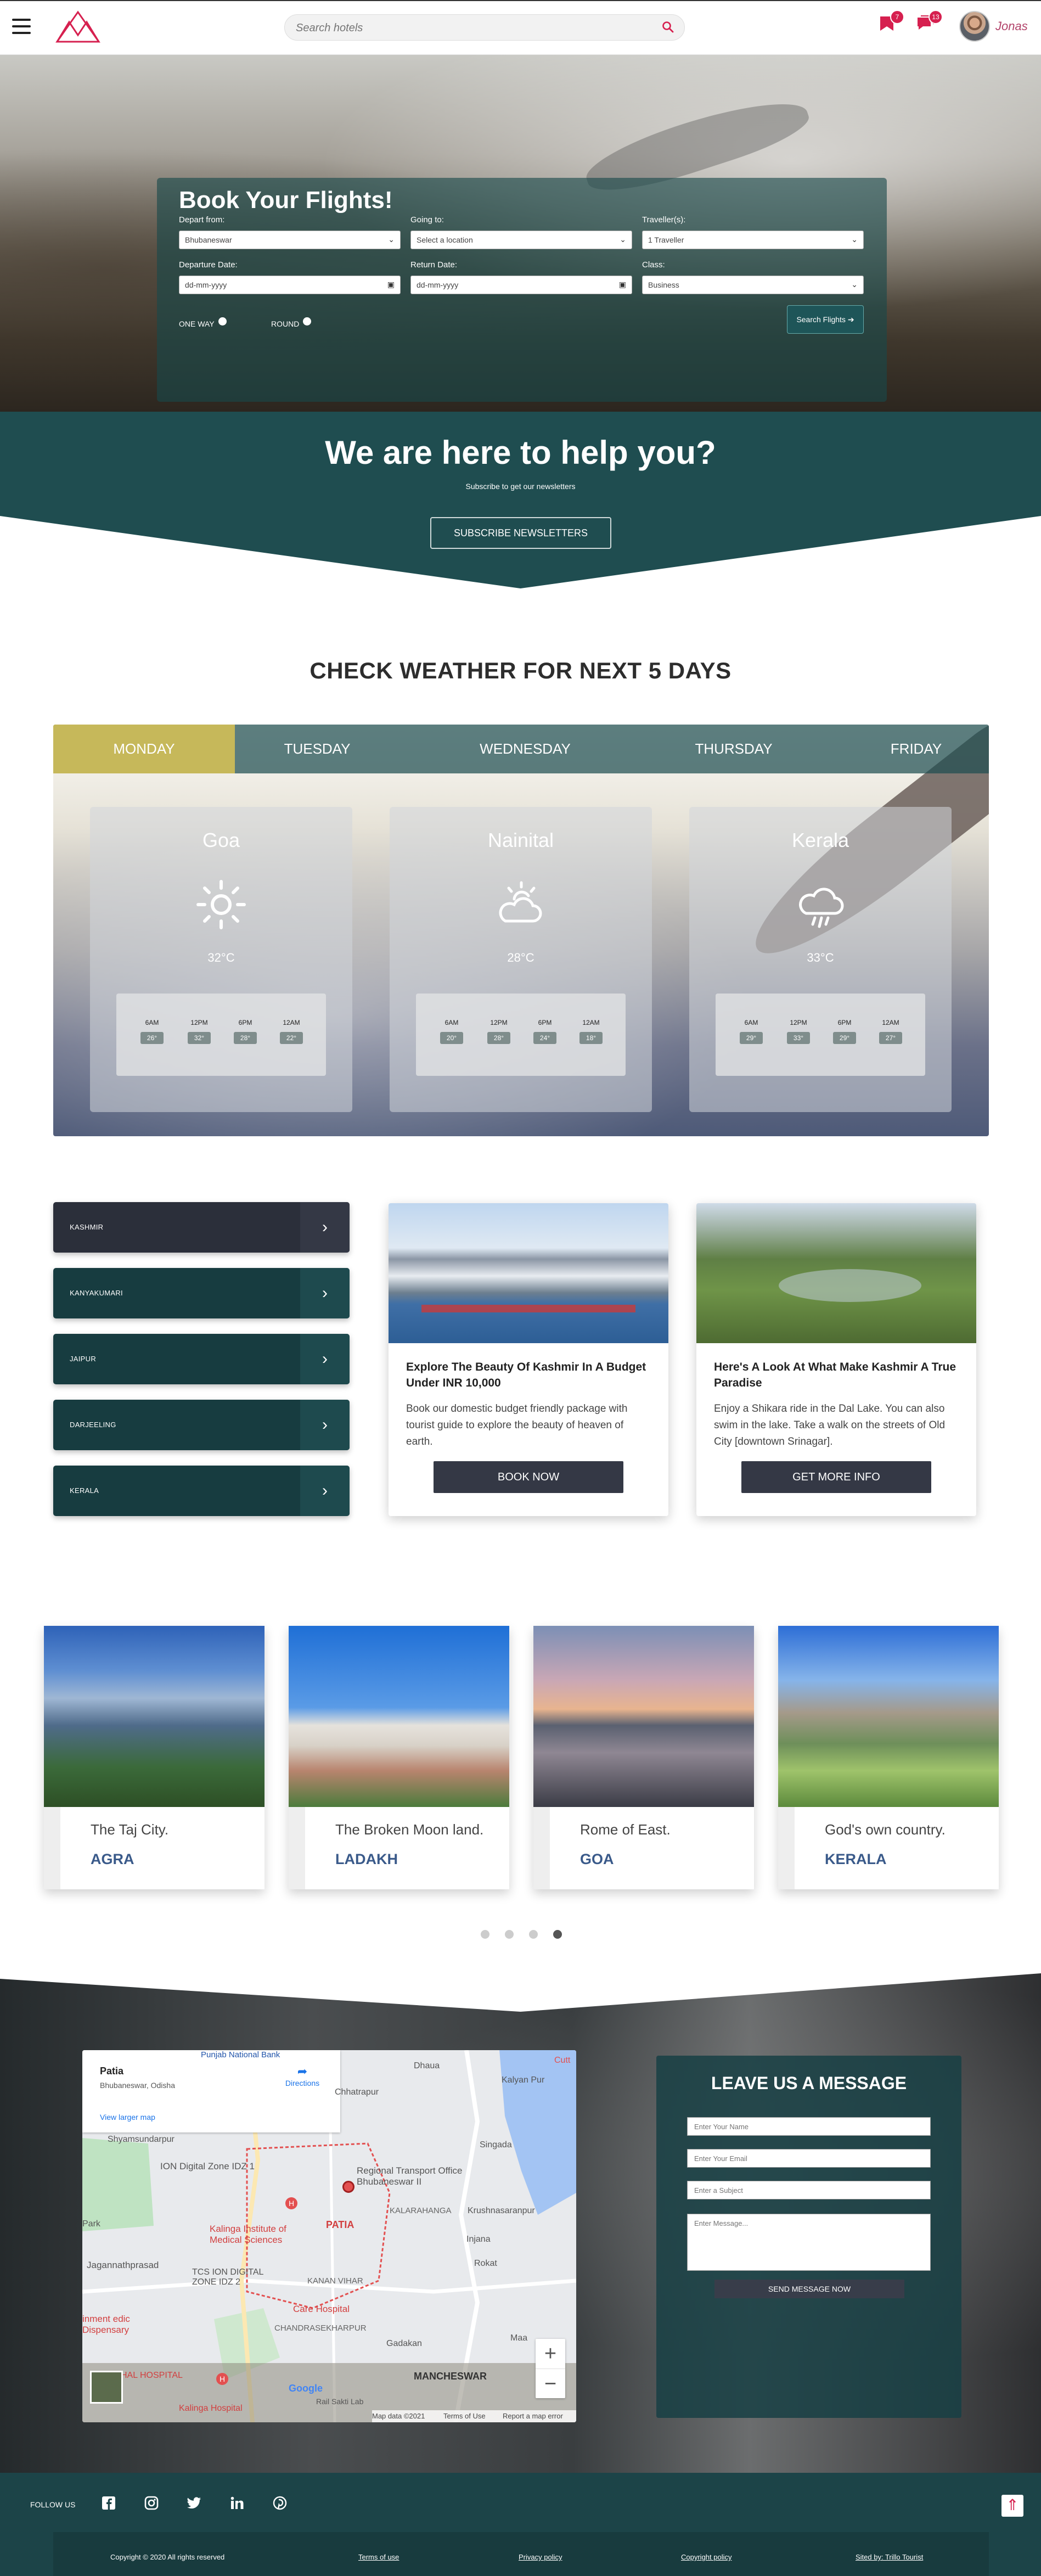 Image resolution: width=1041 pixels, height=2576 pixels. Describe the element at coordinates (820, 906) in the screenshot. I see `cloud-rain-icon` at that location.